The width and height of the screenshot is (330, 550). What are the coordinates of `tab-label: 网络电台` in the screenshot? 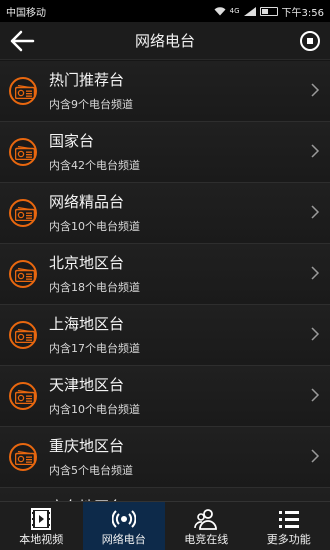 It's located at (123, 539).